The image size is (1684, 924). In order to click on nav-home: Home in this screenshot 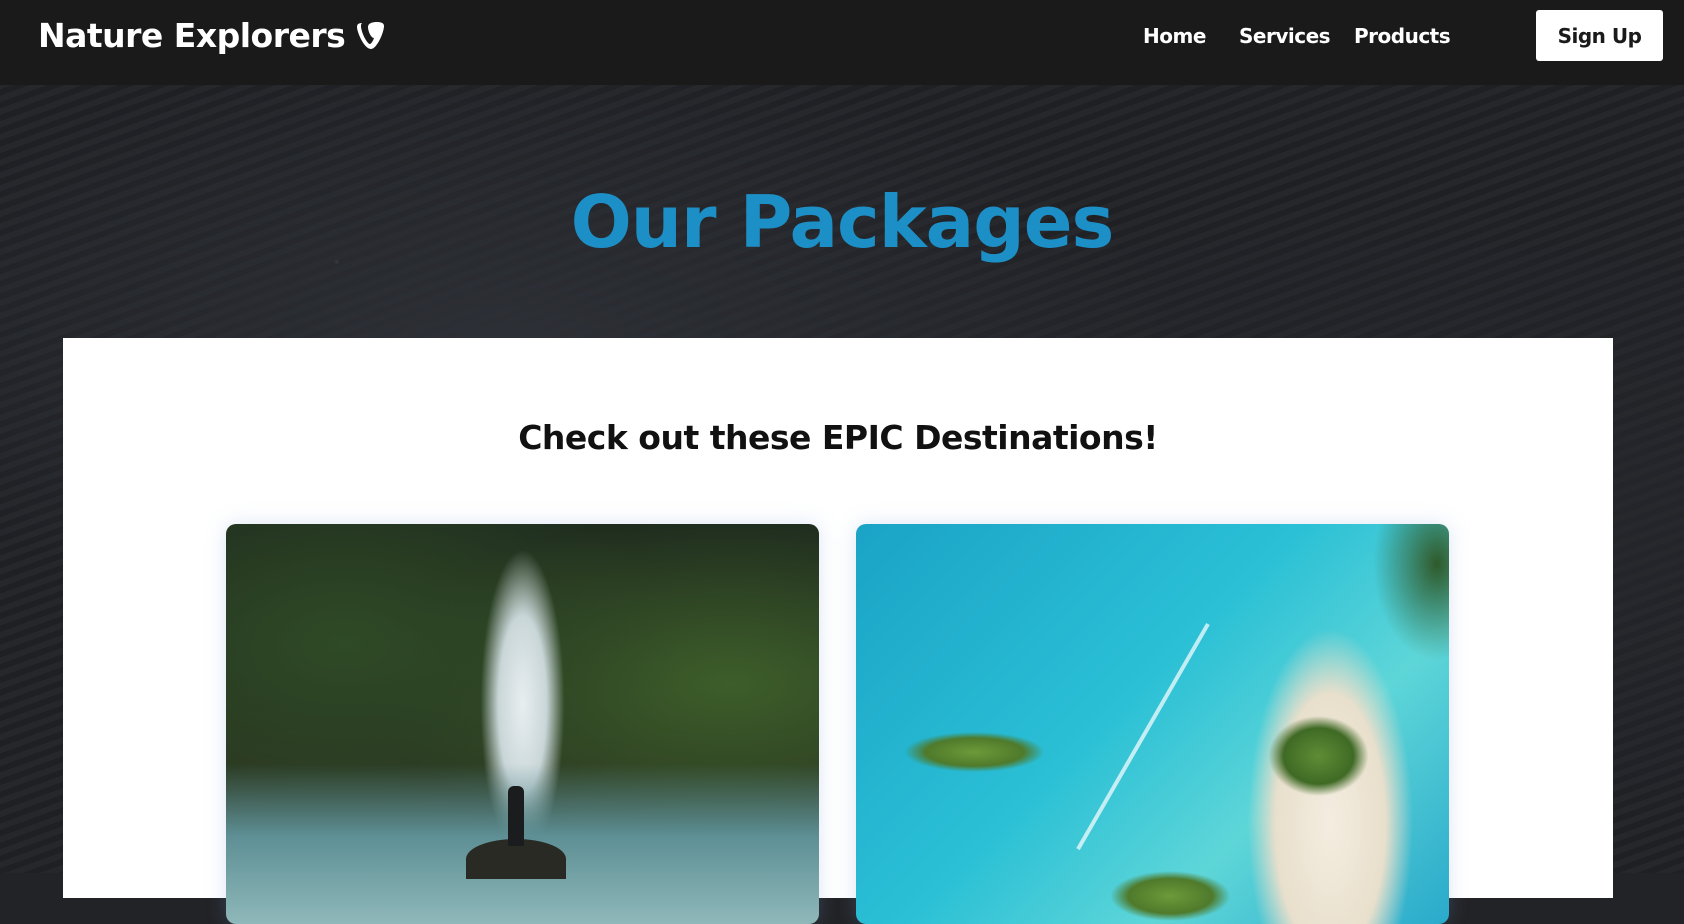, I will do `click(1174, 36)`.